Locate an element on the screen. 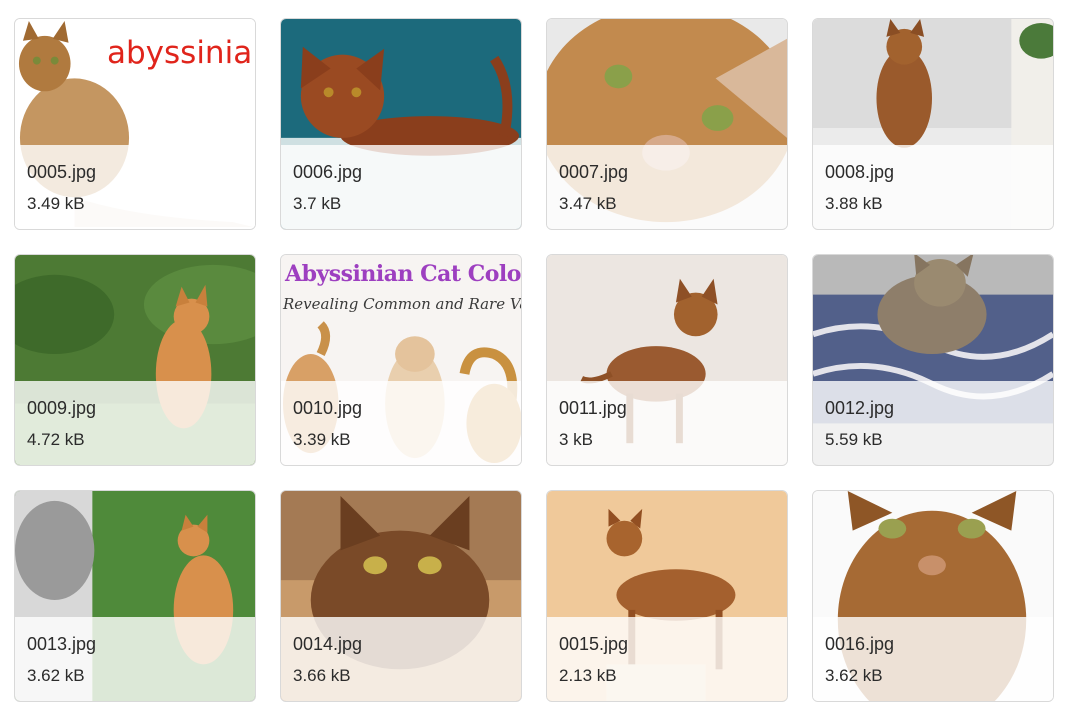 The height and width of the screenshot is (712, 1083). file-info-overlay: 0012.jpg 5.59 kB is located at coordinates (933, 423).